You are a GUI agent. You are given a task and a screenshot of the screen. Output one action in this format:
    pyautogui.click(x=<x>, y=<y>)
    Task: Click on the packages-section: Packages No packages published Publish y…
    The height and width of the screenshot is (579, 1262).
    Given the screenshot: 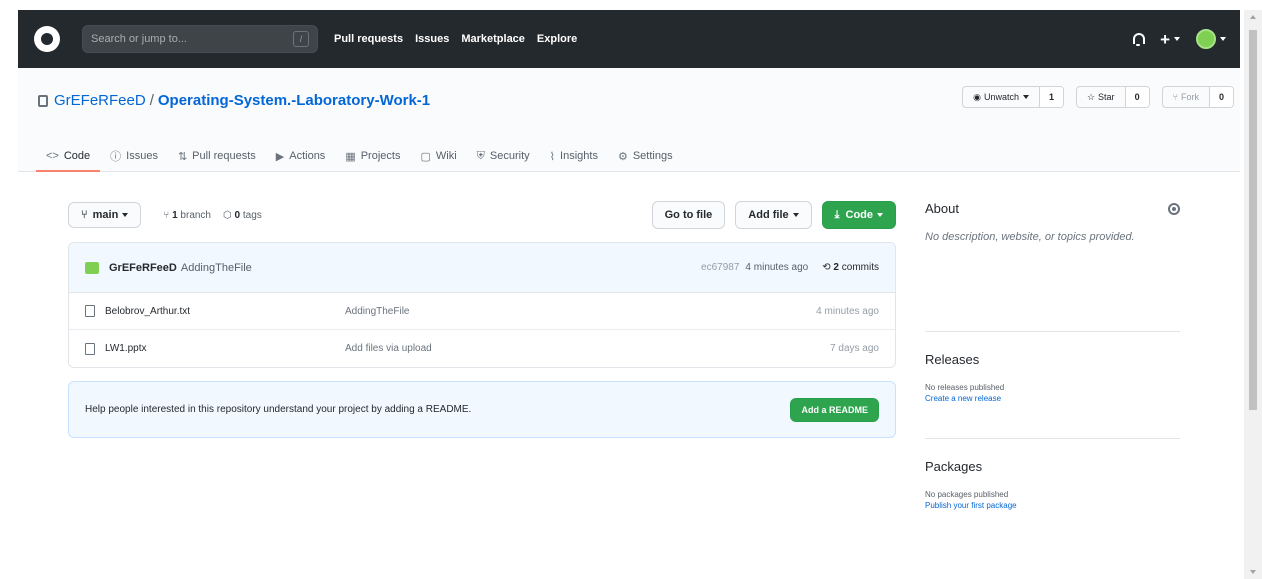 What is the action you would take?
    pyautogui.click(x=1052, y=474)
    